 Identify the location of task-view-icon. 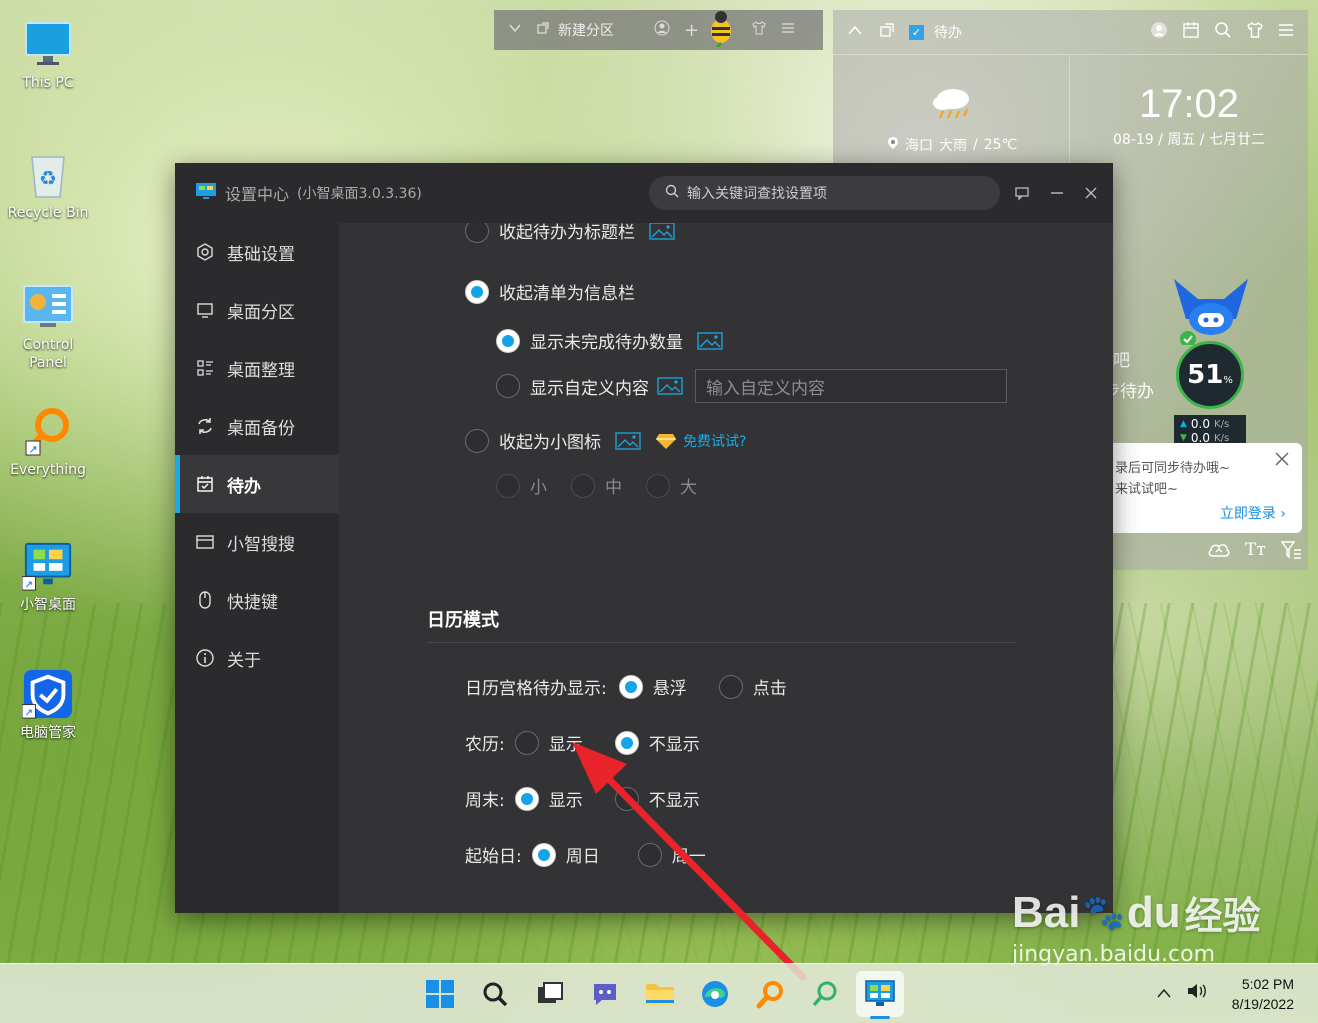
(550, 994).